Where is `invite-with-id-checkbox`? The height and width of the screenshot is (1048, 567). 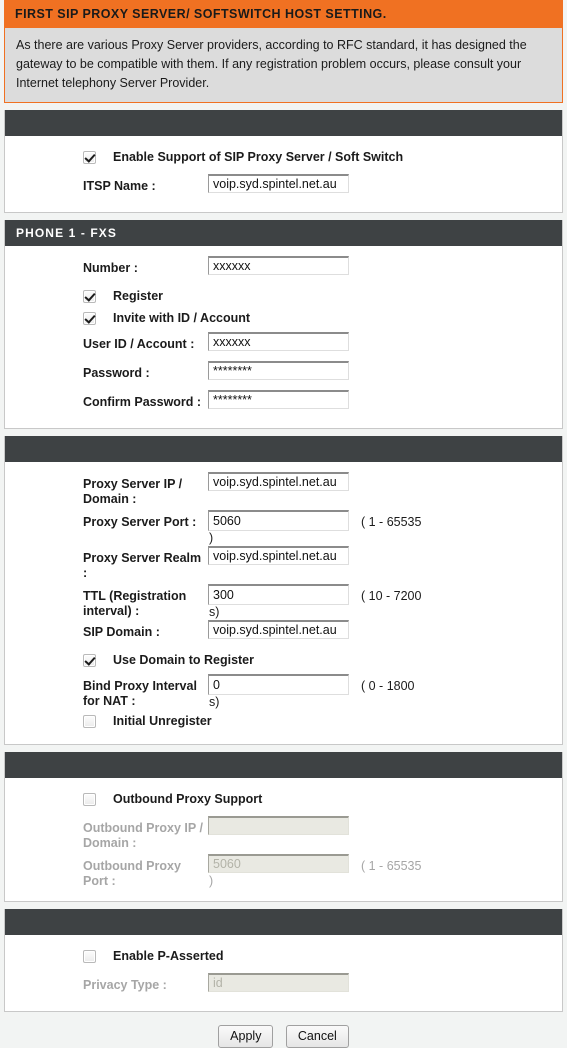
invite-with-id-checkbox is located at coordinates (89, 318).